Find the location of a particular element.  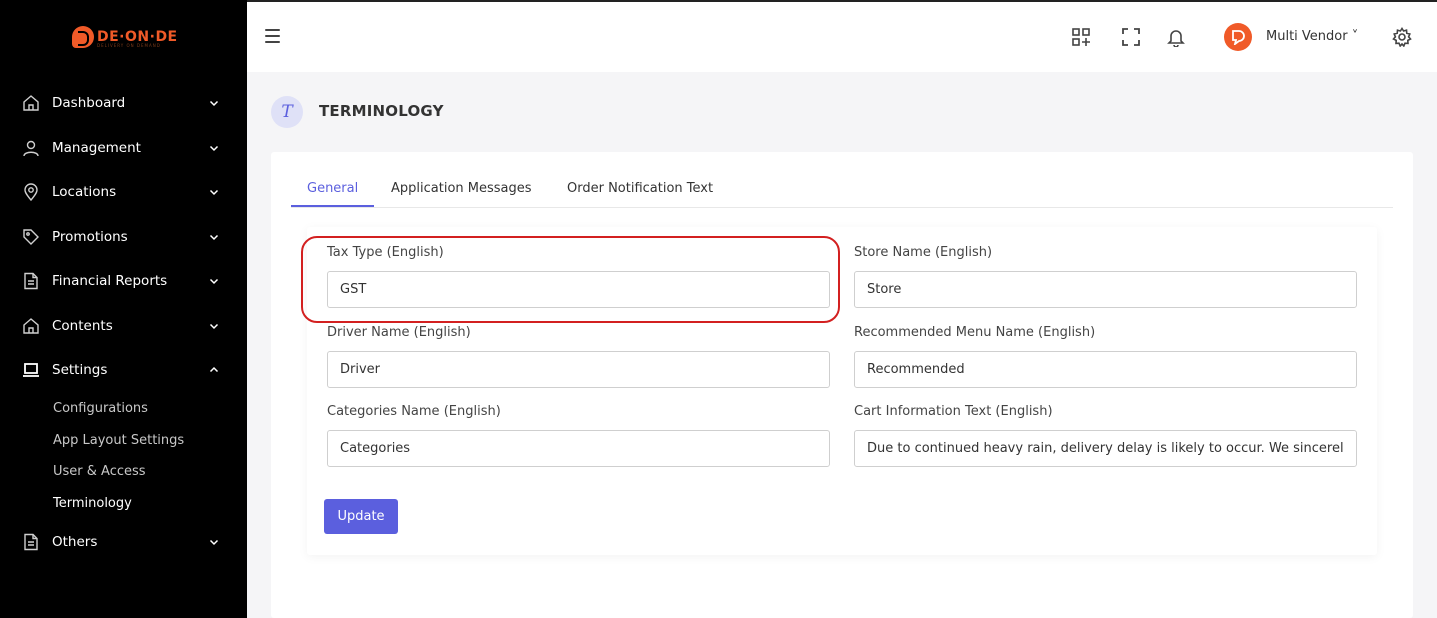

categories-name-label: Categories Name (English) is located at coordinates (414, 411).